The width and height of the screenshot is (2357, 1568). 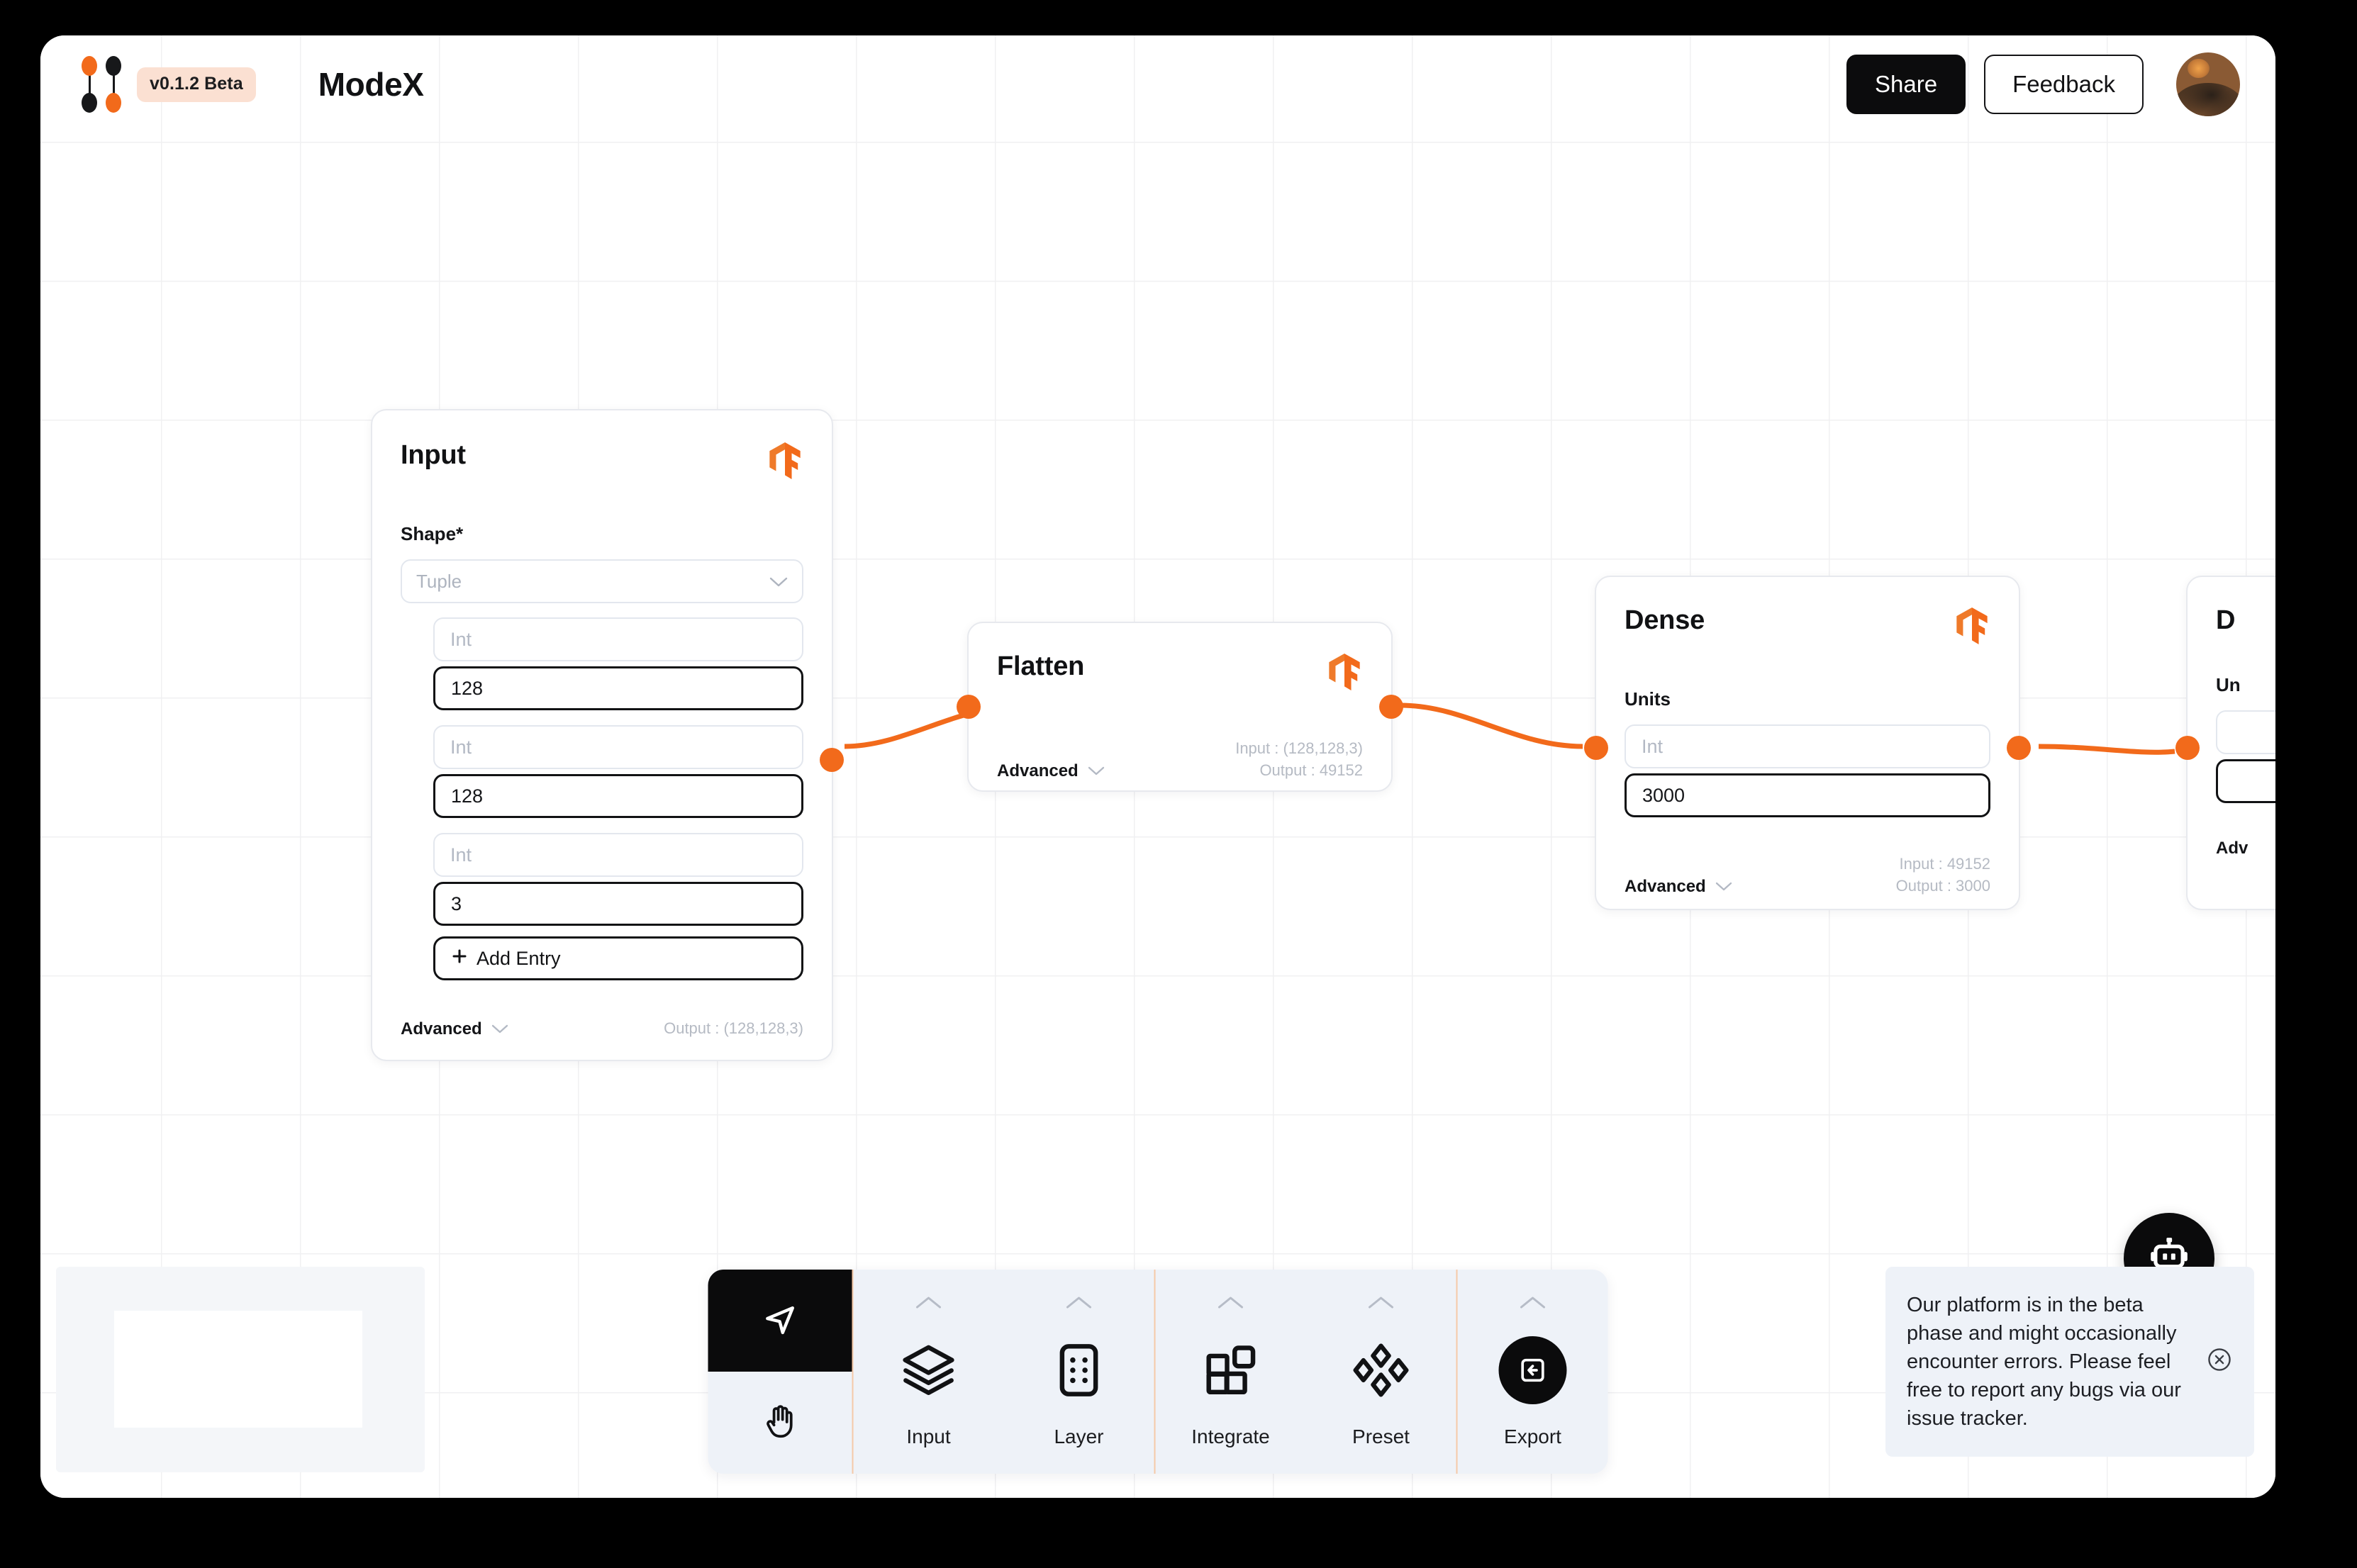 I want to click on shape-entries: Int 128 Int 128 Int 3 Add Entry, so click(x=602, y=798).